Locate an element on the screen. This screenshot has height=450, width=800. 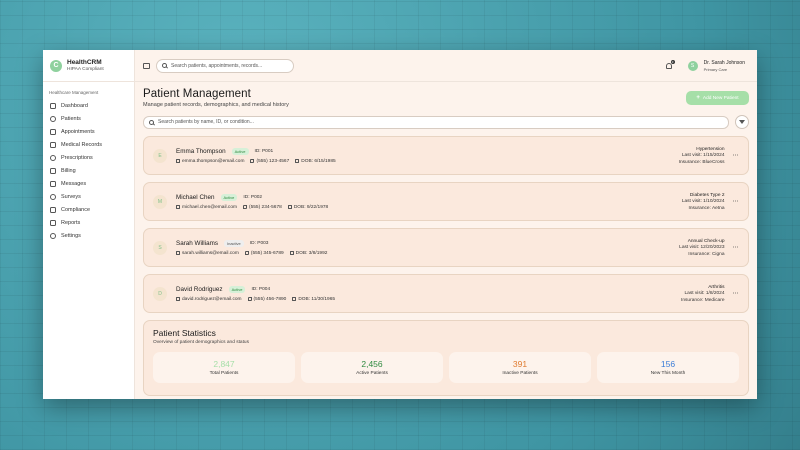
filter-icon is located at coordinates (742, 122).